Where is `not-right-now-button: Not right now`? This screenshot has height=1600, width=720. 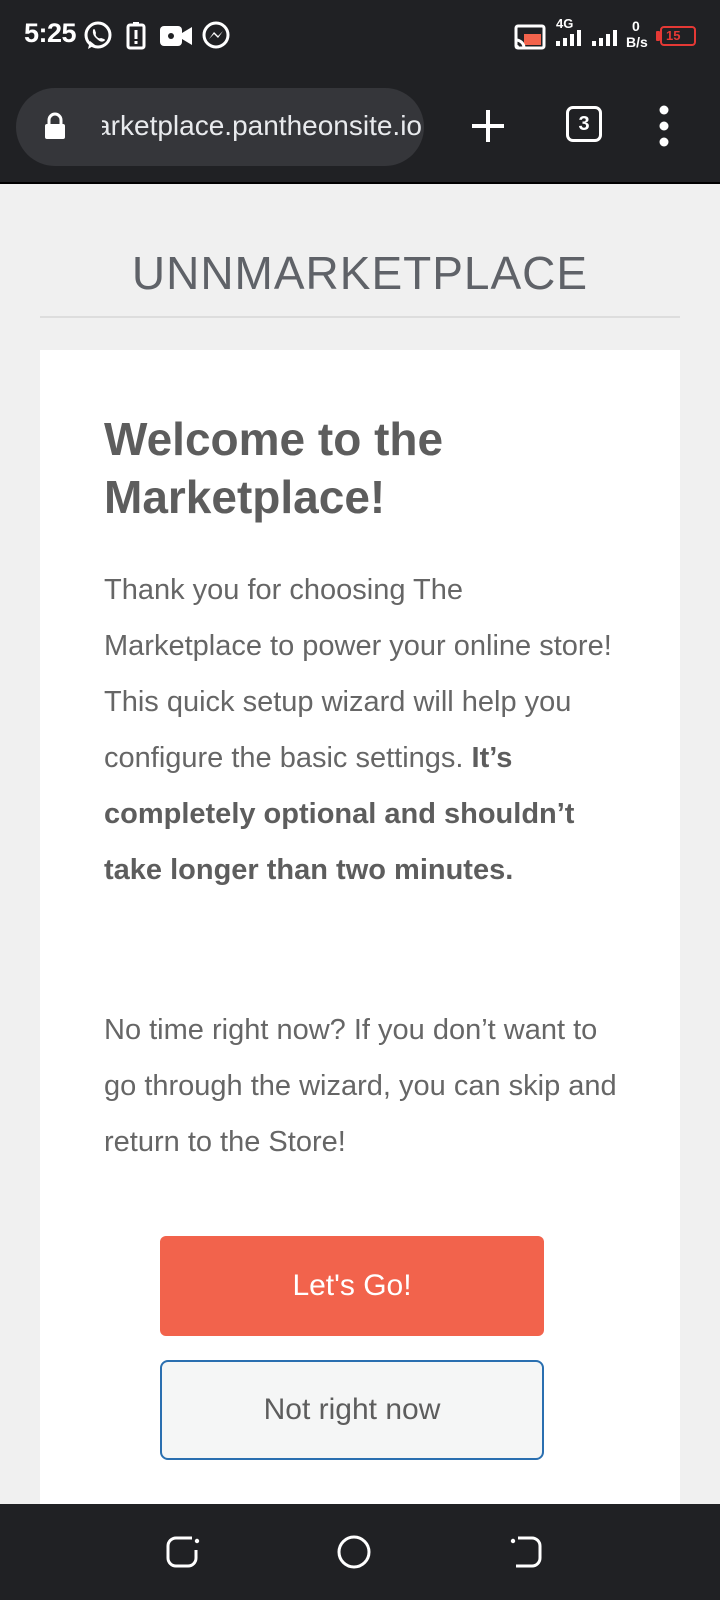 not-right-now-button: Not right now is located at coordinates (352, 1410).